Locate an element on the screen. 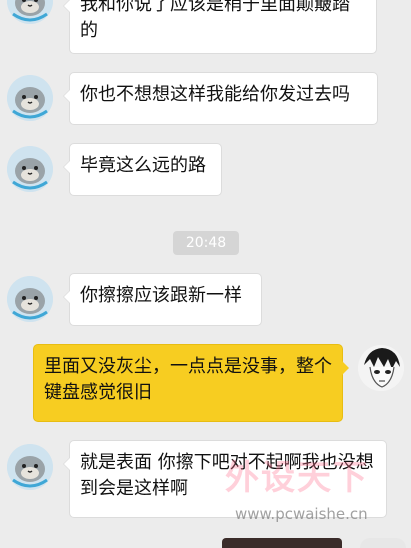 The image size is (411, 548). message-bubble: 你擦擦应该跟新一样 is located at coordinates (162, 299).